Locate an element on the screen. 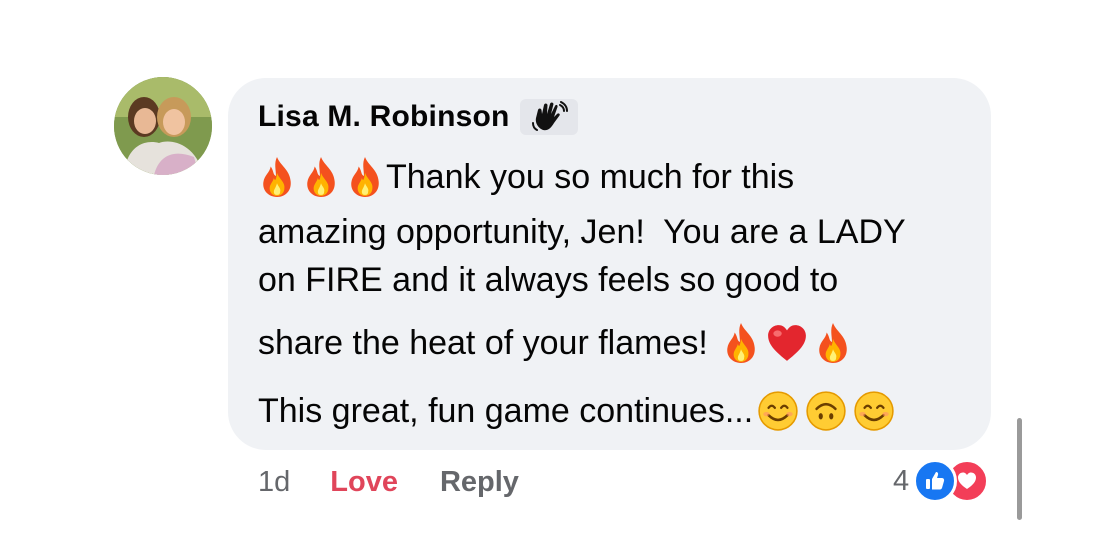 The height and width of the screenshot is (538, 1110). comment-line-1: Thank you so much for this is located at coordinates (526, 177).